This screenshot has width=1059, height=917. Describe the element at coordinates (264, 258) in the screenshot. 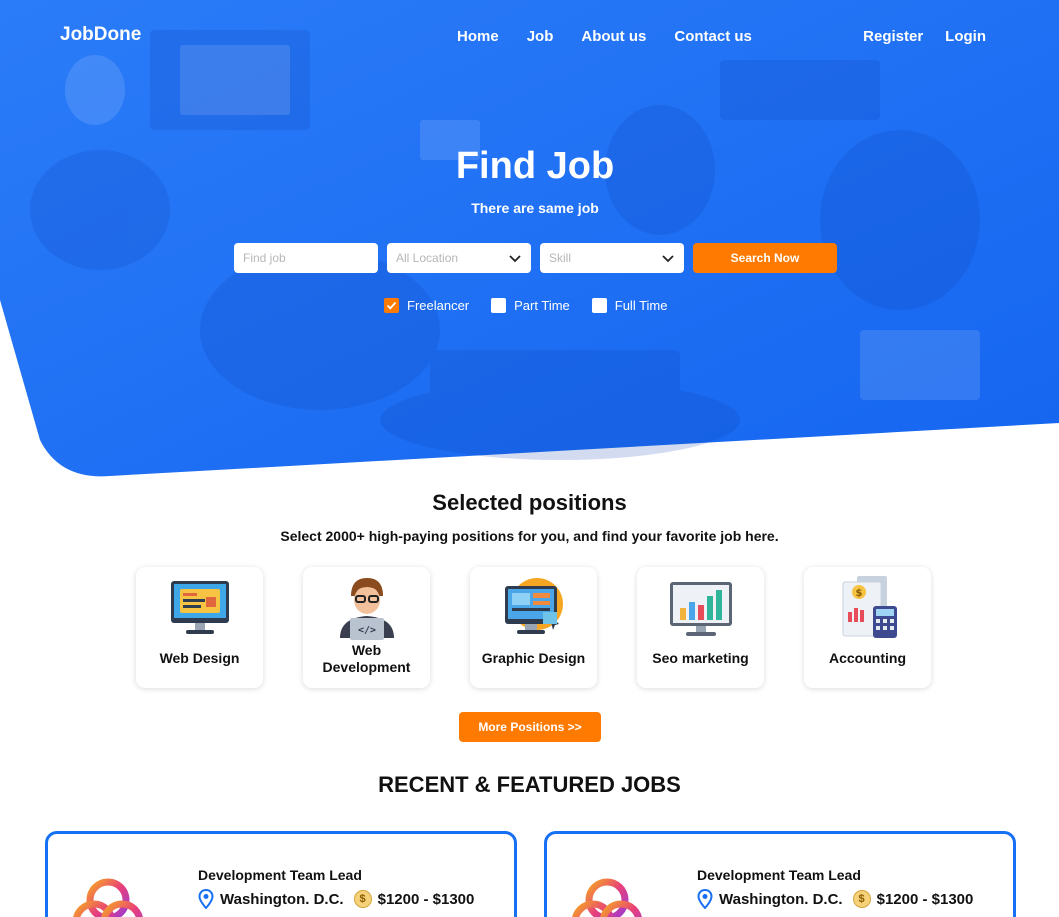

I see `job-search-placeholder: Find job` at that location.